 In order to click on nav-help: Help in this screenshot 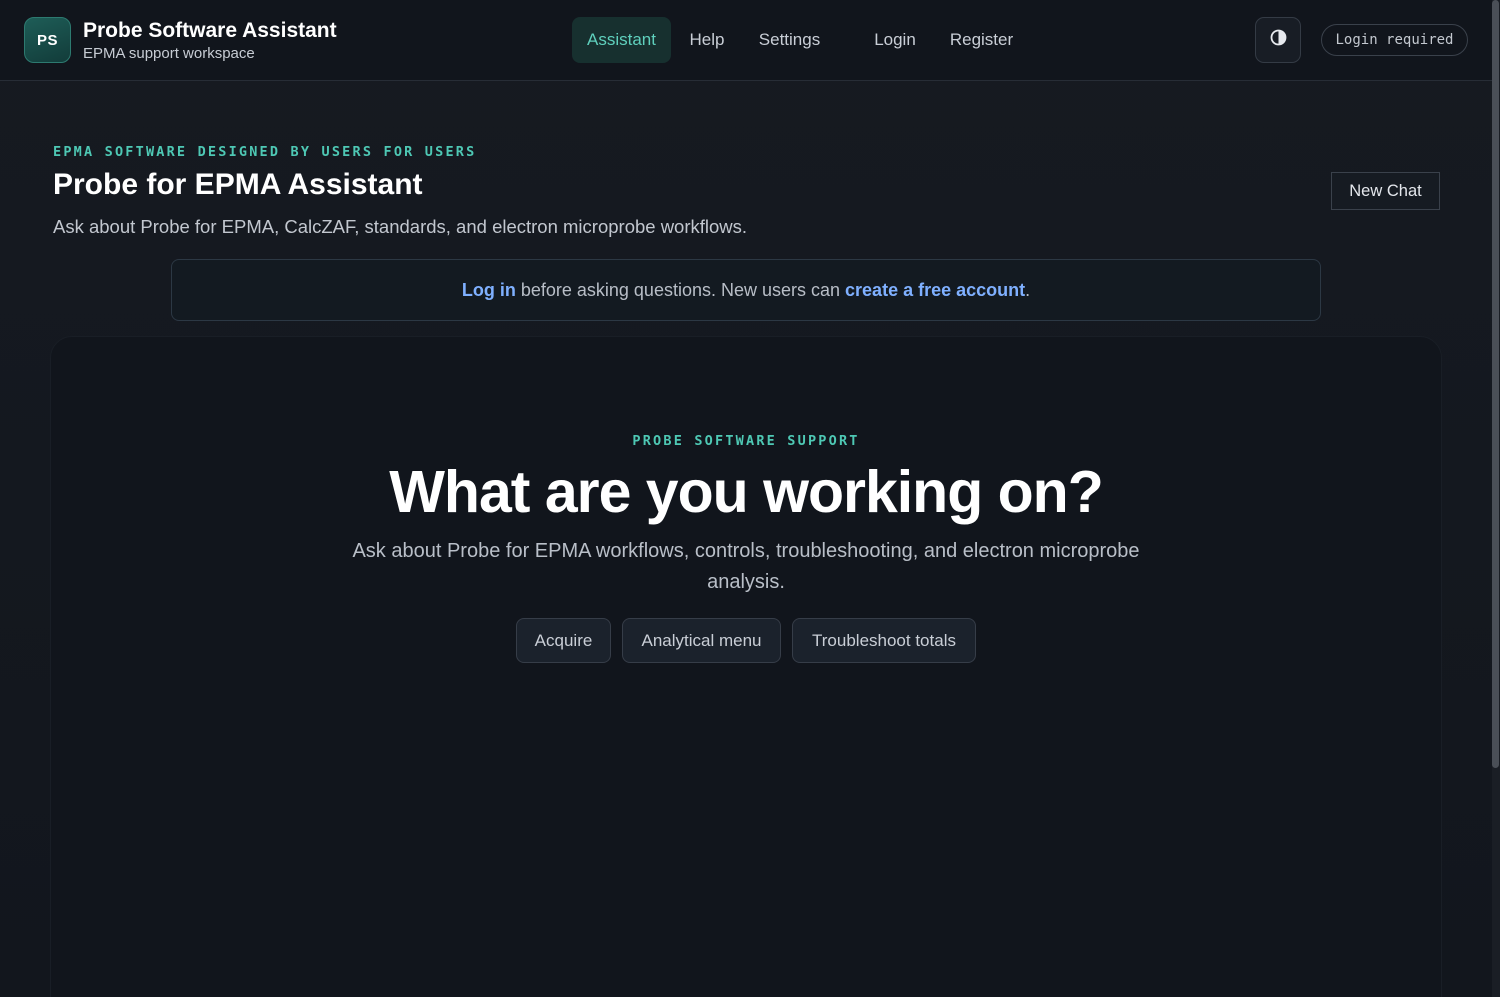, I will do `click(707, 40)`.